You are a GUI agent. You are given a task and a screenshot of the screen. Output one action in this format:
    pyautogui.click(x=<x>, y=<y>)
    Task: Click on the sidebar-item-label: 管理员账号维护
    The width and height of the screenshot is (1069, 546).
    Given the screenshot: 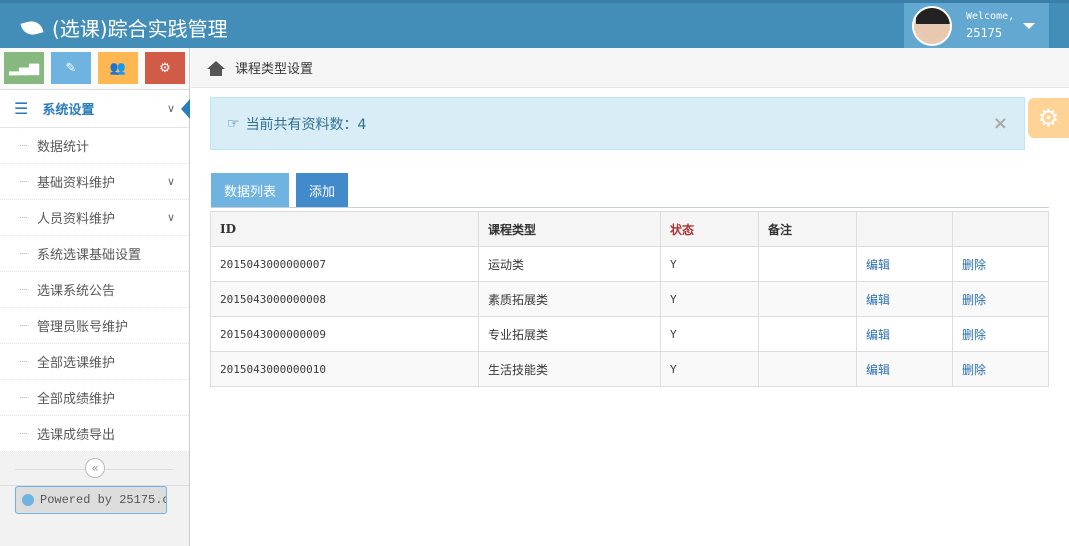 What is the action you would take?
    pyautogui.click(x=83, y=327)
    